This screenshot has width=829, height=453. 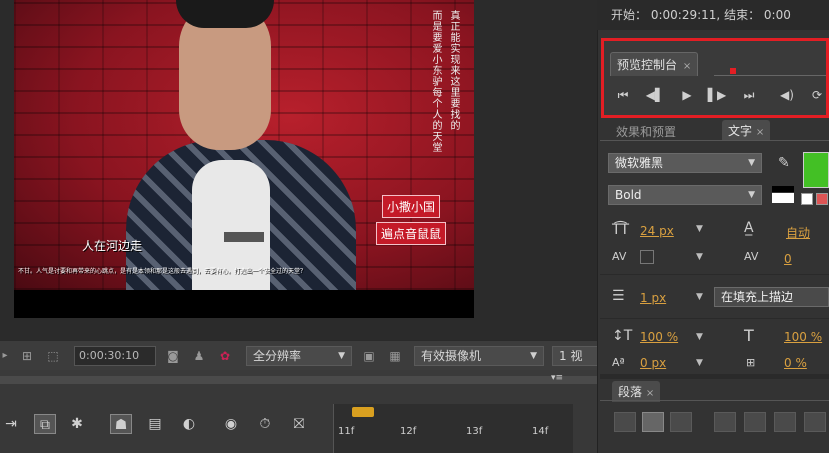 What do you see at coordinates (27, 356) in the screenshot?
I see `region-icon: ⊞` at bounding box center [27, 356].